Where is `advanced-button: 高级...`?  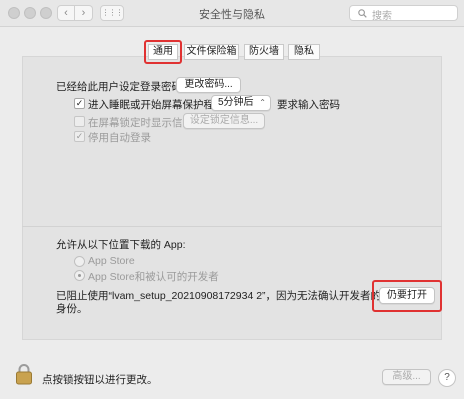
advanced-button: 高级... is located at coordinates (406, 377).